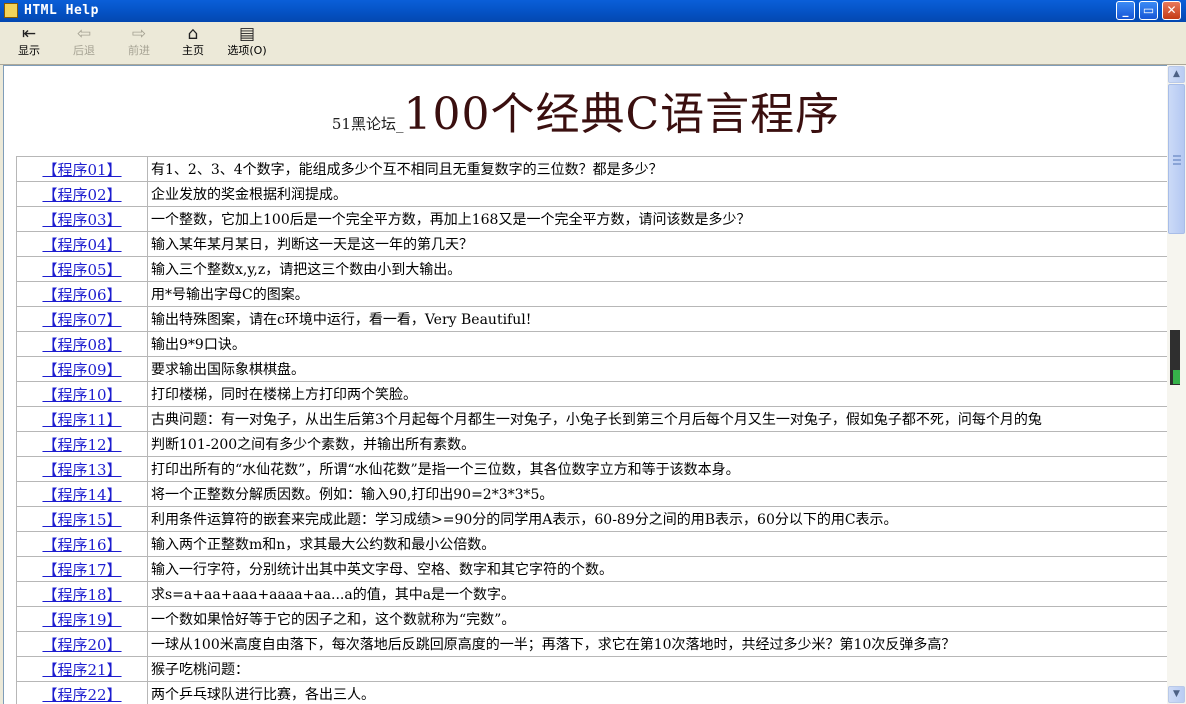 This screenshot has height=704, width=1186. I want to click on program-link-cell: 【程序07】, so click(82, 319).